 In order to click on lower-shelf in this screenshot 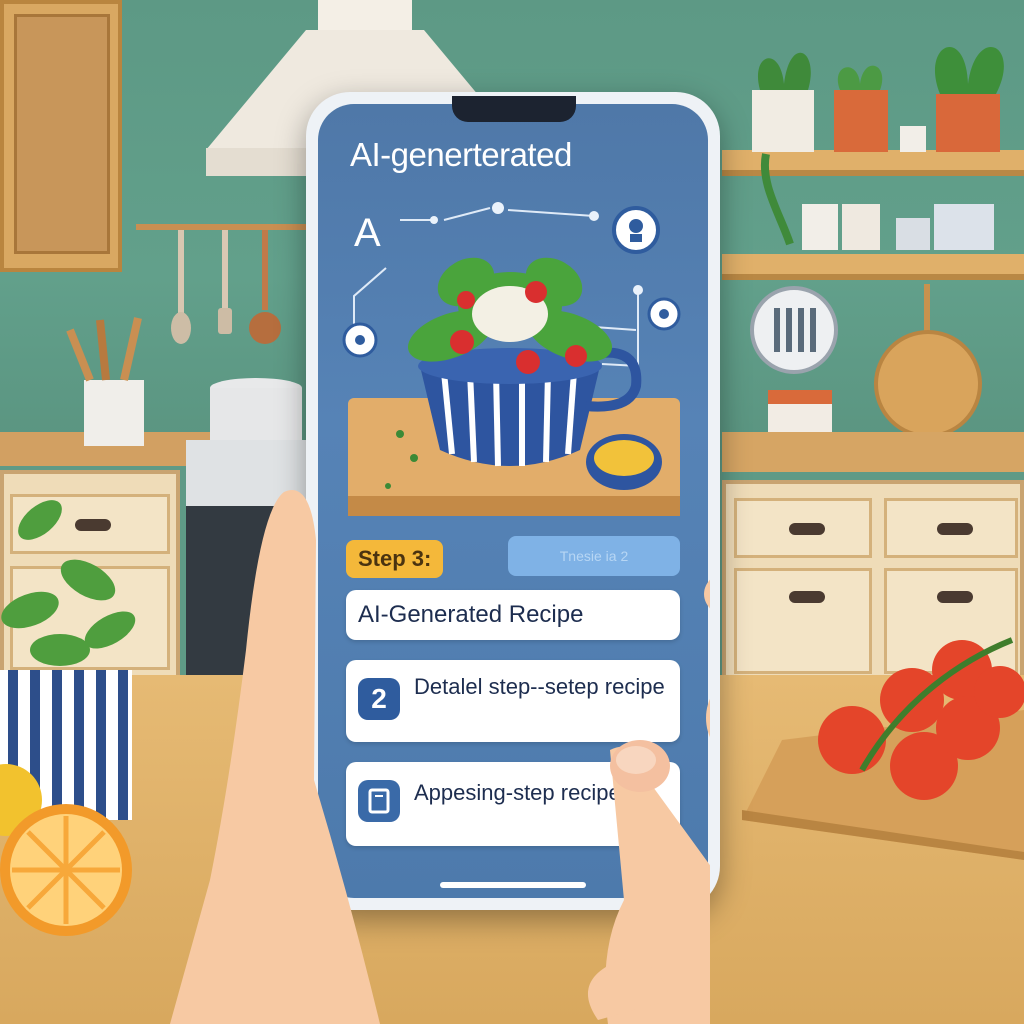, I will do `click(873, 267)`.